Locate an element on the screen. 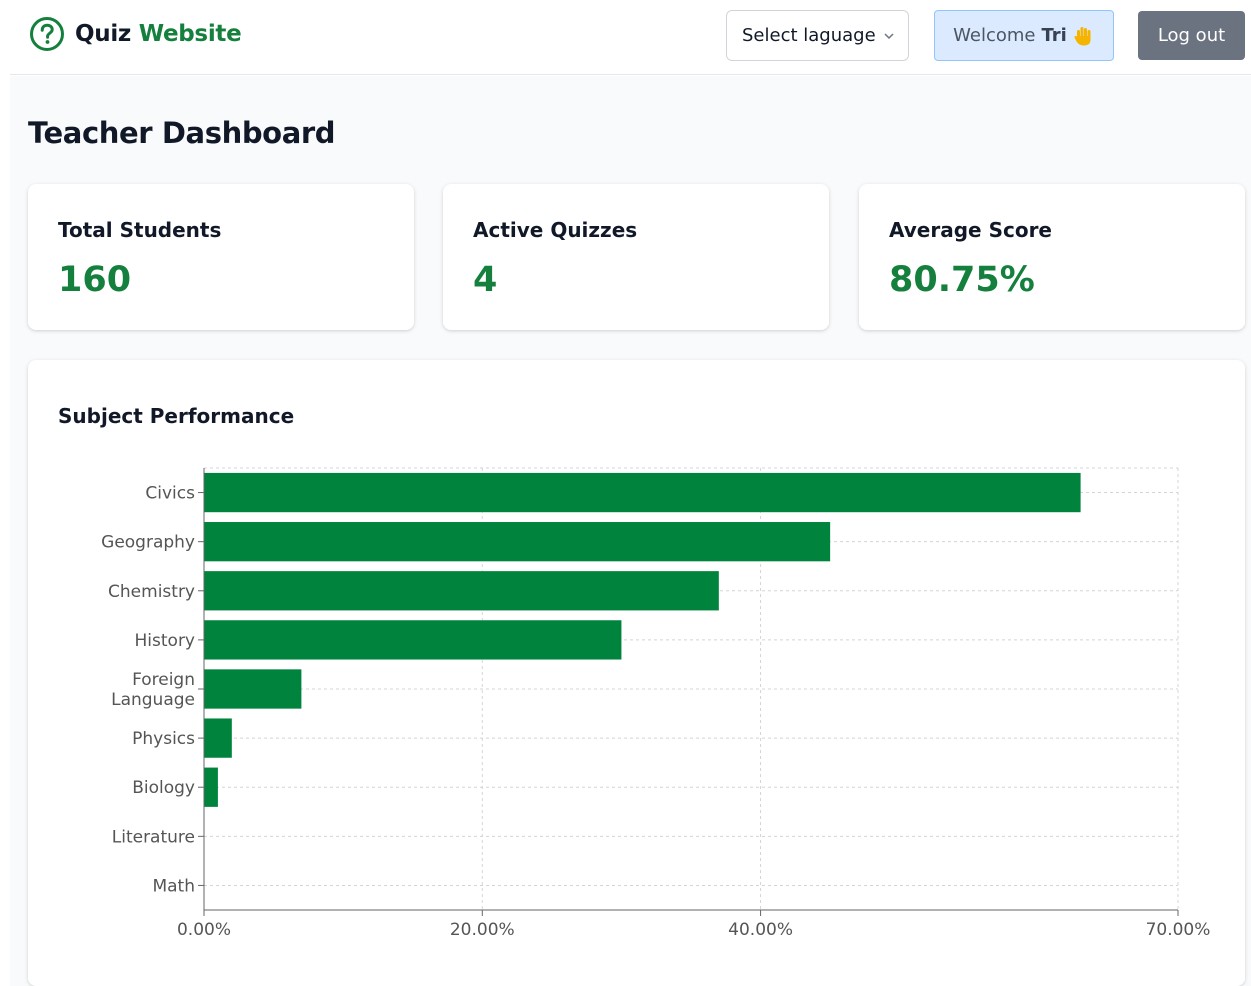 The image size is (1251, 986). y-tick-label: Math is located at coordinates (173, 886).